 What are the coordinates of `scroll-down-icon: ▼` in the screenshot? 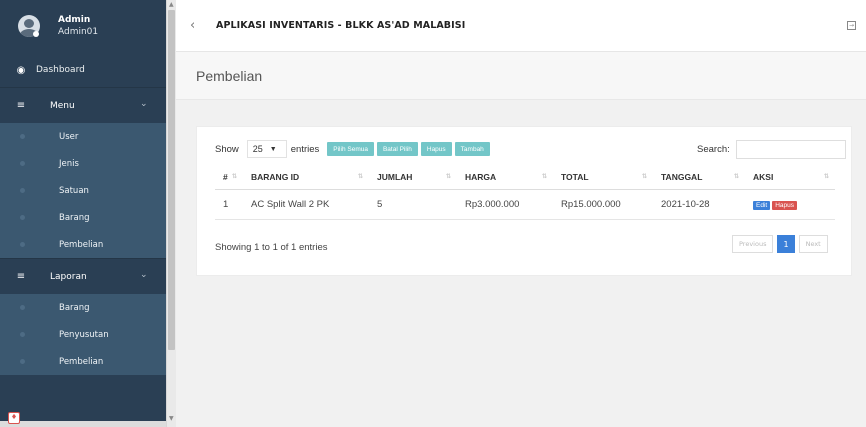 It's located at (171, 418).